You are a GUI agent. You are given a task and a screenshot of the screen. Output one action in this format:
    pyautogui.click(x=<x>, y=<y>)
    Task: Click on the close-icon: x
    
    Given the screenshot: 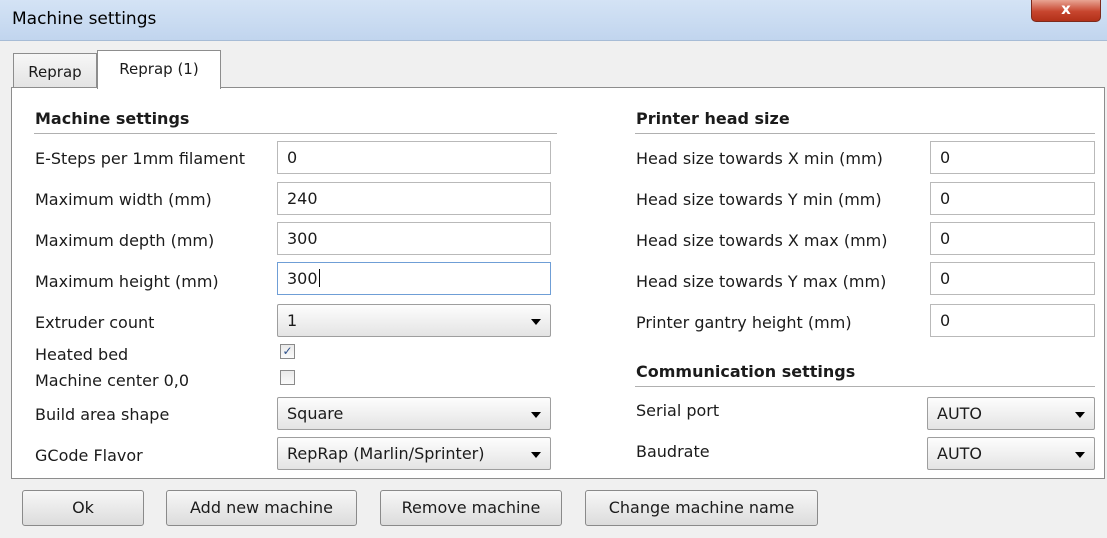 What is the action you would take?
    pyautogui.click(x=1066, y=9)
    